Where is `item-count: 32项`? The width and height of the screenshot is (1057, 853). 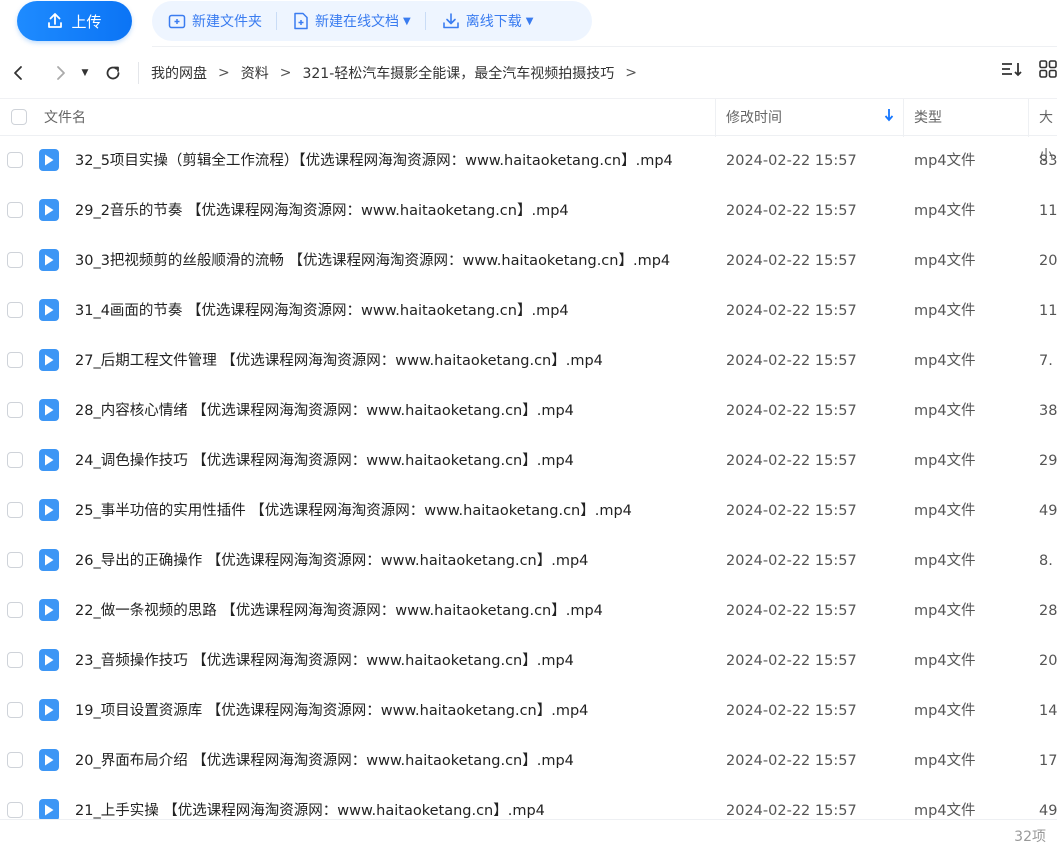
item-count: 32项 is located at coordinates (1030, 837).